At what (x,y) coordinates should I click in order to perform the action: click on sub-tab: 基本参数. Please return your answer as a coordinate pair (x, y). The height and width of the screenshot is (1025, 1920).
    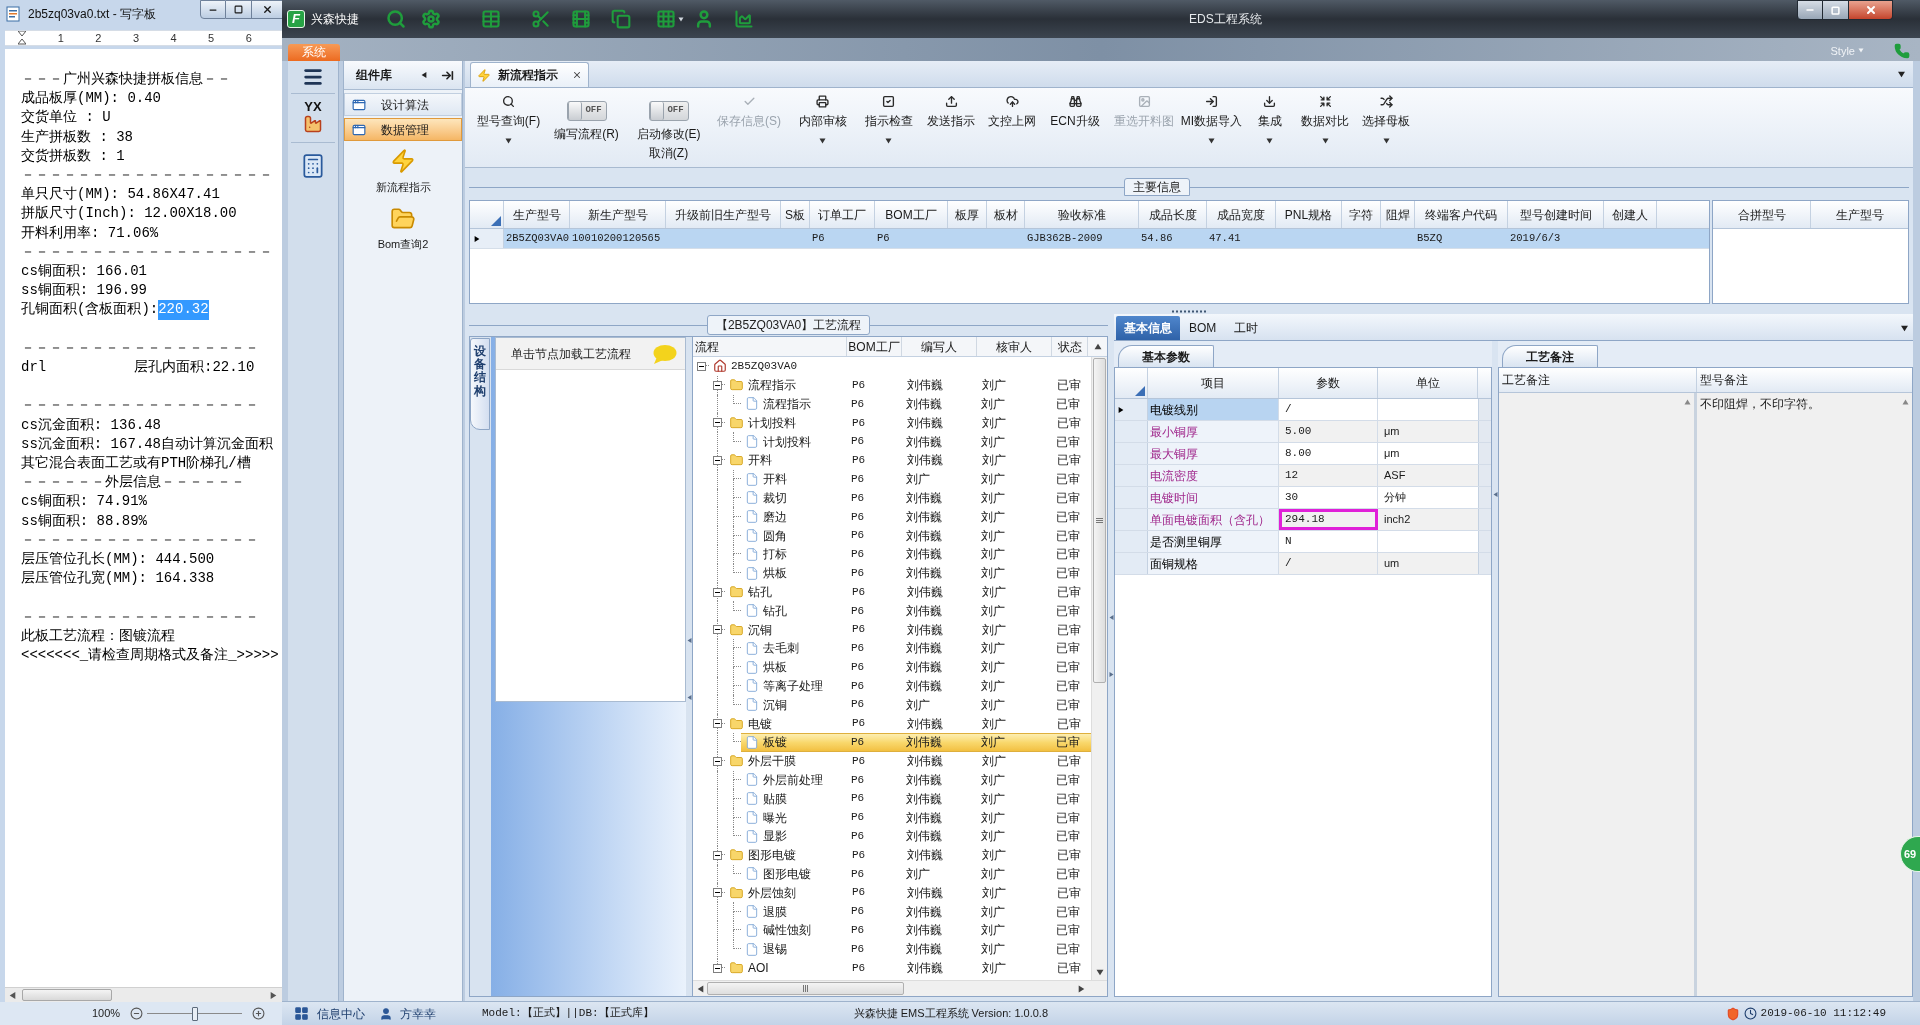
    Looking at the image, I should click on (1166, 356).